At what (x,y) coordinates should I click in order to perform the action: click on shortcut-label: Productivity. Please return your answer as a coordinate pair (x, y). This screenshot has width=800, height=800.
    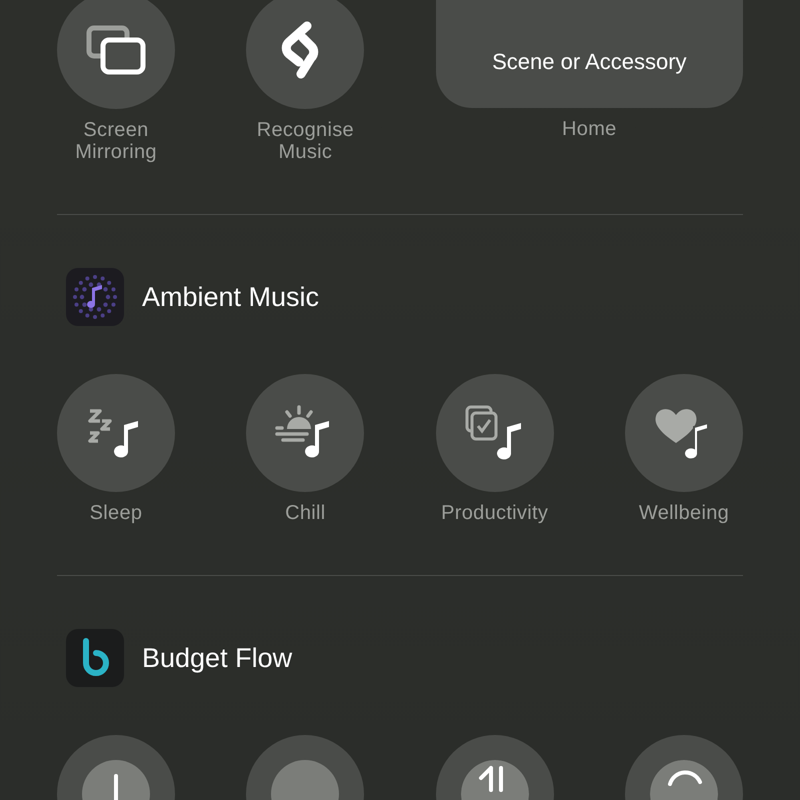
    Looking at the image, I should click on (494, 513).